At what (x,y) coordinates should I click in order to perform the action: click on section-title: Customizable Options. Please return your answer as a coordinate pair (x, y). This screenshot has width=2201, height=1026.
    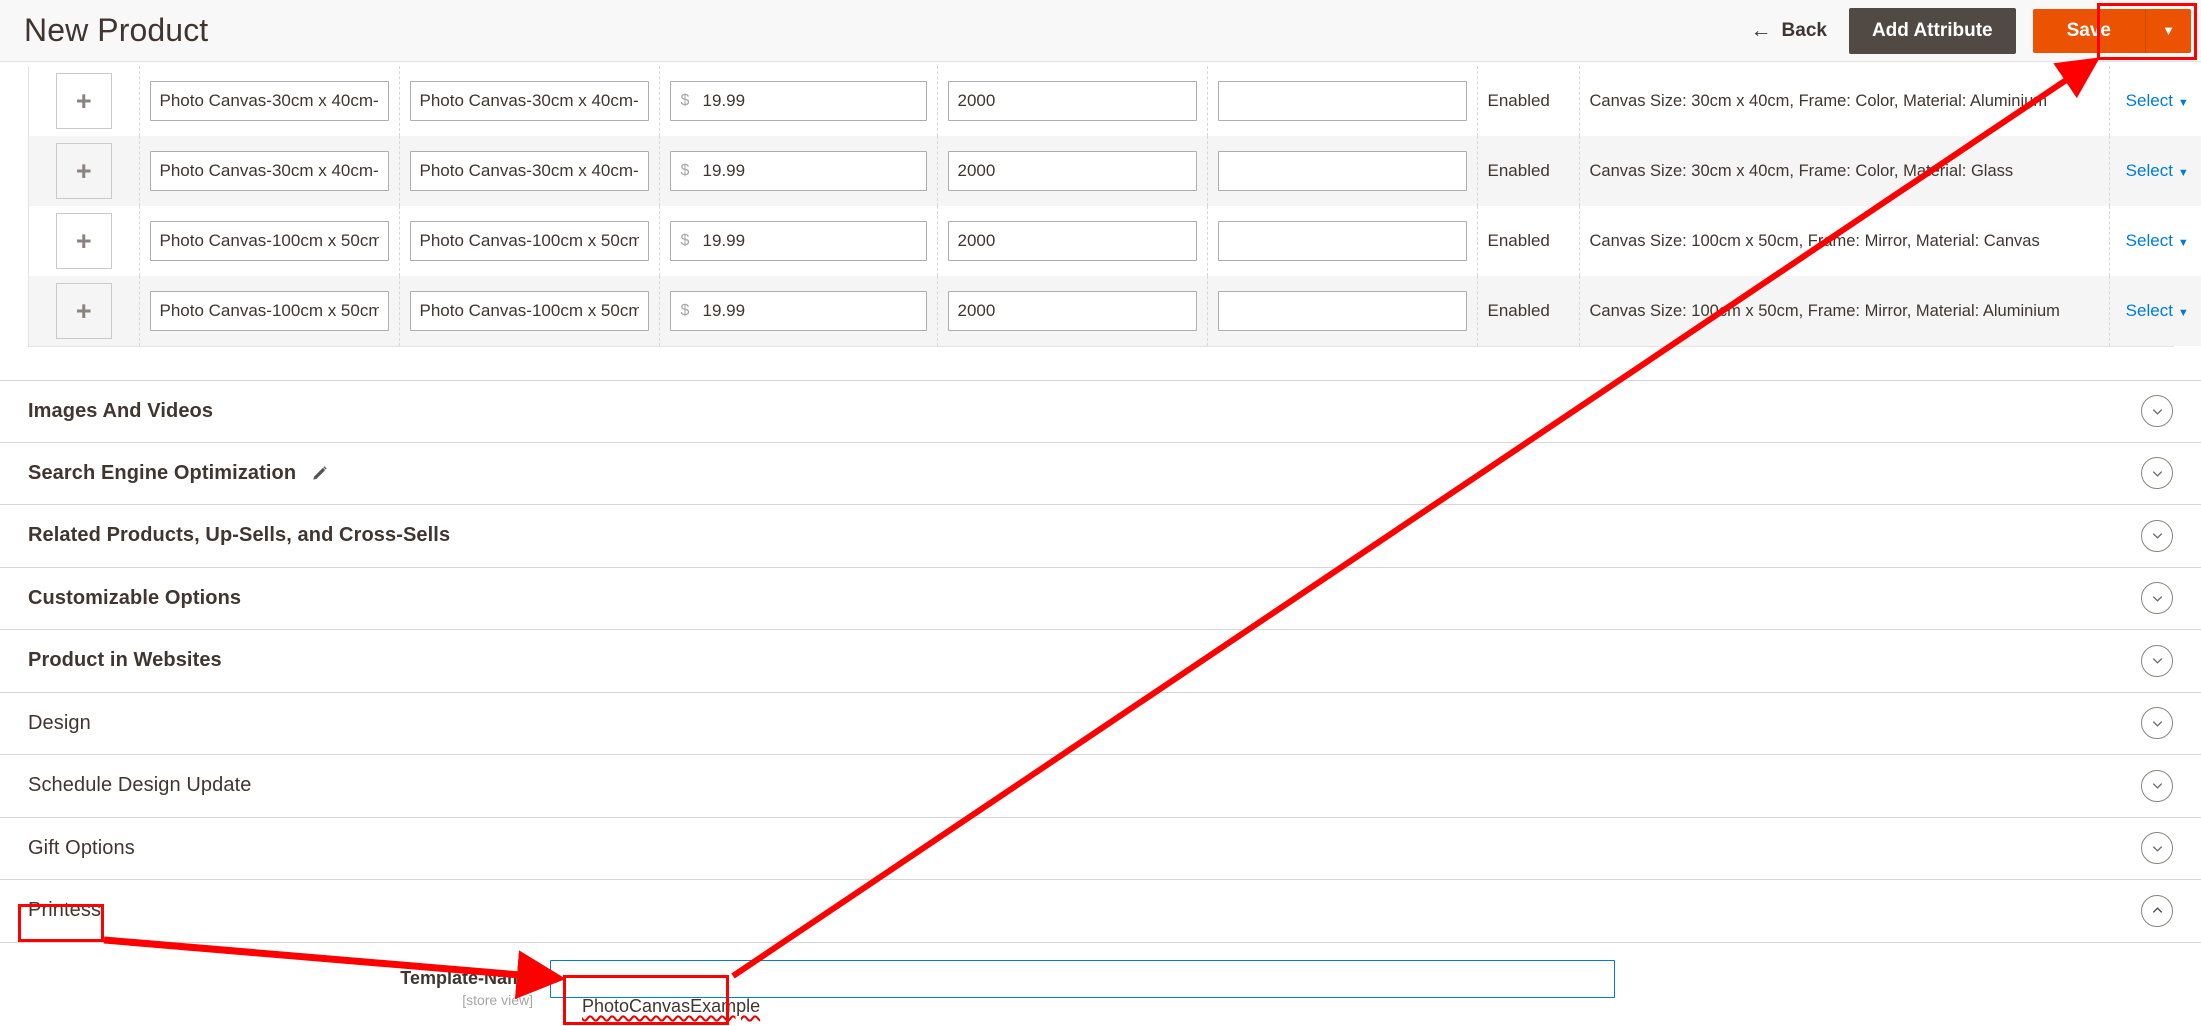
    Looking at the image, I should click on (135, 597).